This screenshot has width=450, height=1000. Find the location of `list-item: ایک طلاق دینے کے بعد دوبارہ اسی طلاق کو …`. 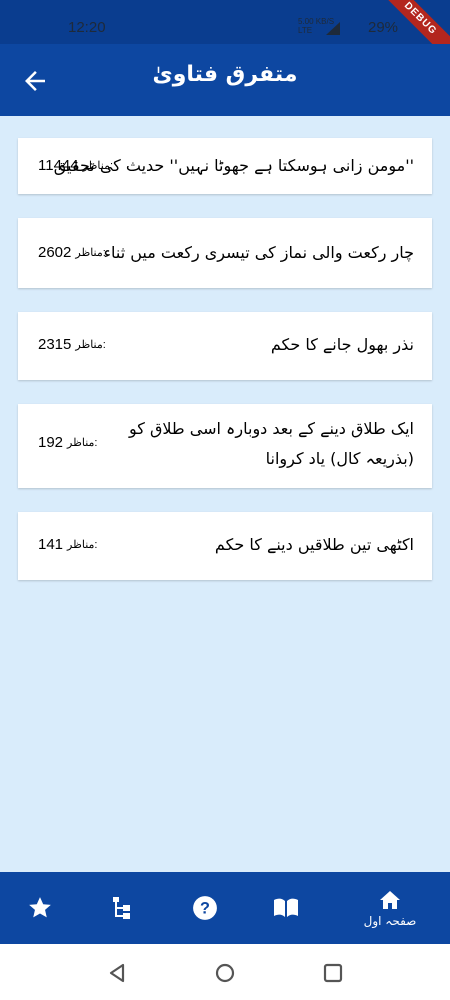

list-item: ایک طلاق دینے کے بعد دوبارہ اسی طلاق کو … is located at coordinates (225, 446).